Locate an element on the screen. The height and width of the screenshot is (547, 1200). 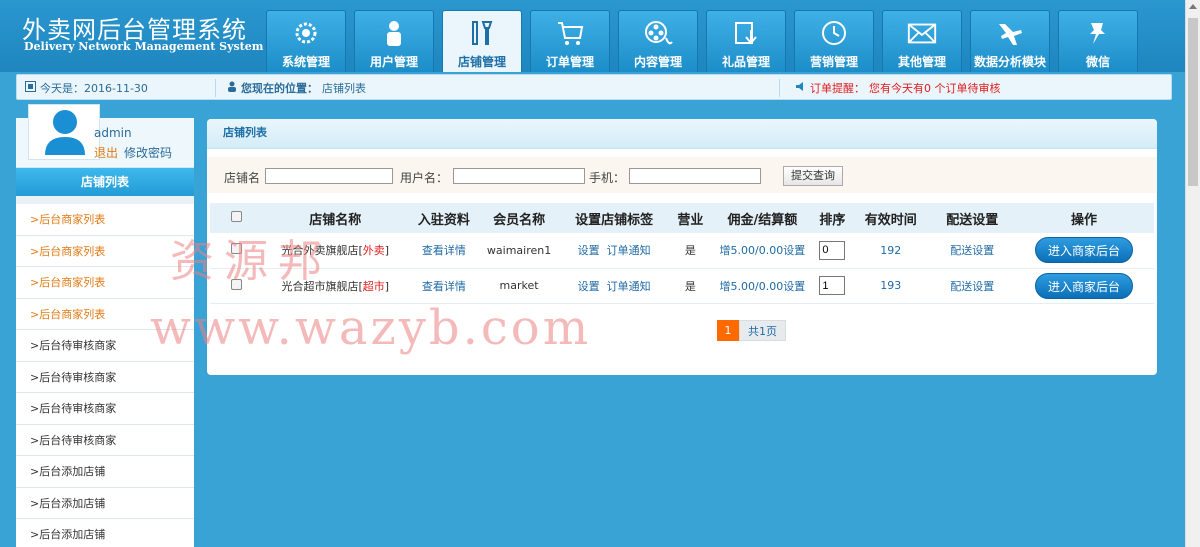
nav-marketing: 营销管理 is located at coordinates (834, 41).